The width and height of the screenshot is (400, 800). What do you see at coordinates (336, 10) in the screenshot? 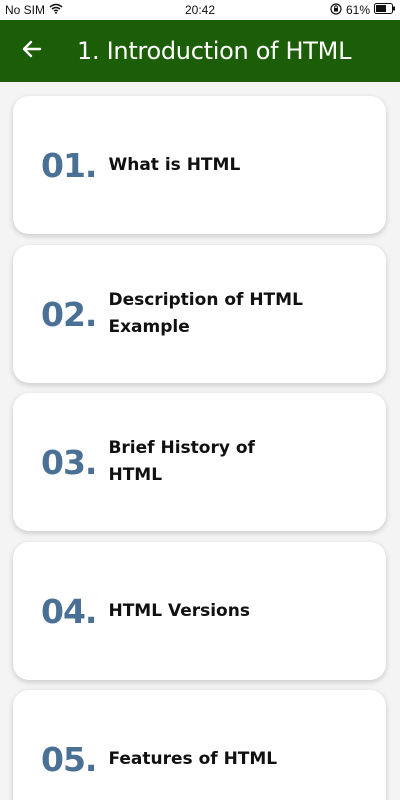
I see `rotation-lock-icon` at bounding box center [336, 10].